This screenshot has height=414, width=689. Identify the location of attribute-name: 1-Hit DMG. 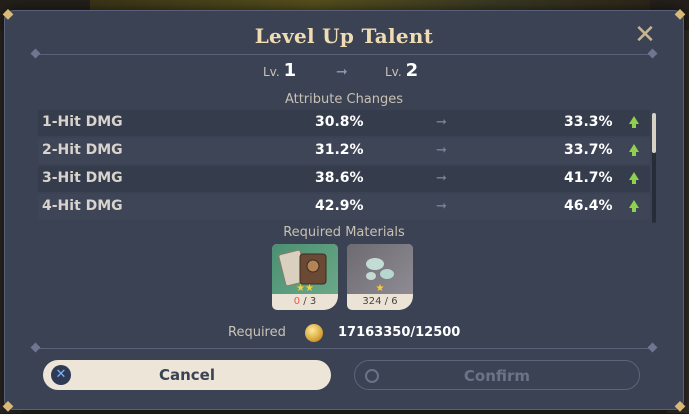
(82, 122).